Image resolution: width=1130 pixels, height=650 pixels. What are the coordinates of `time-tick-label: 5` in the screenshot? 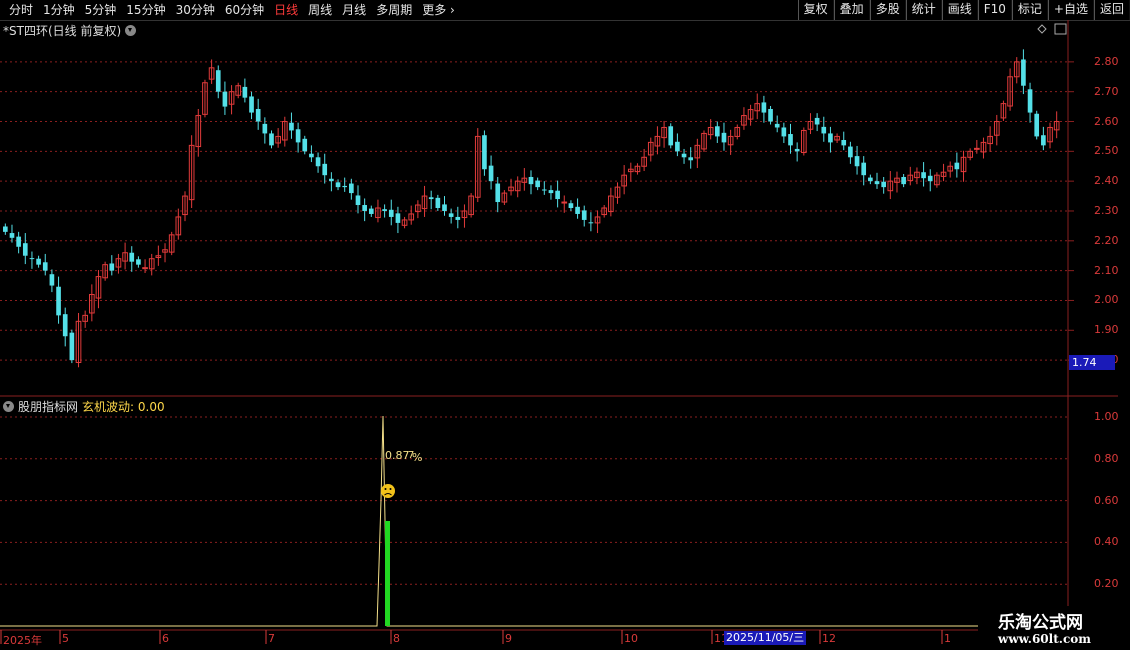 It's located at (65, 638).